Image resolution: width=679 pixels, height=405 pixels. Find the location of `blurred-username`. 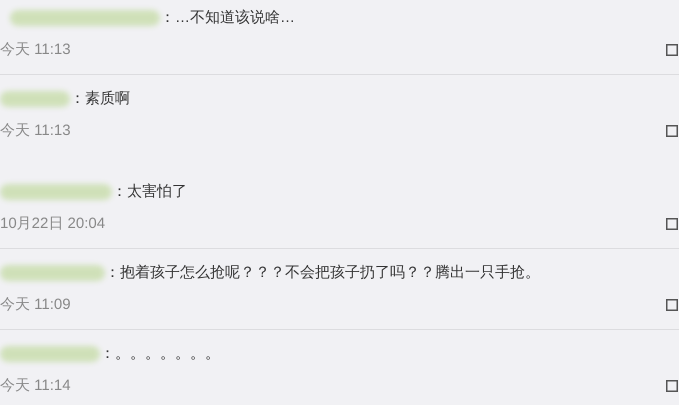

blurred-username is located at coordinates (35, 99).